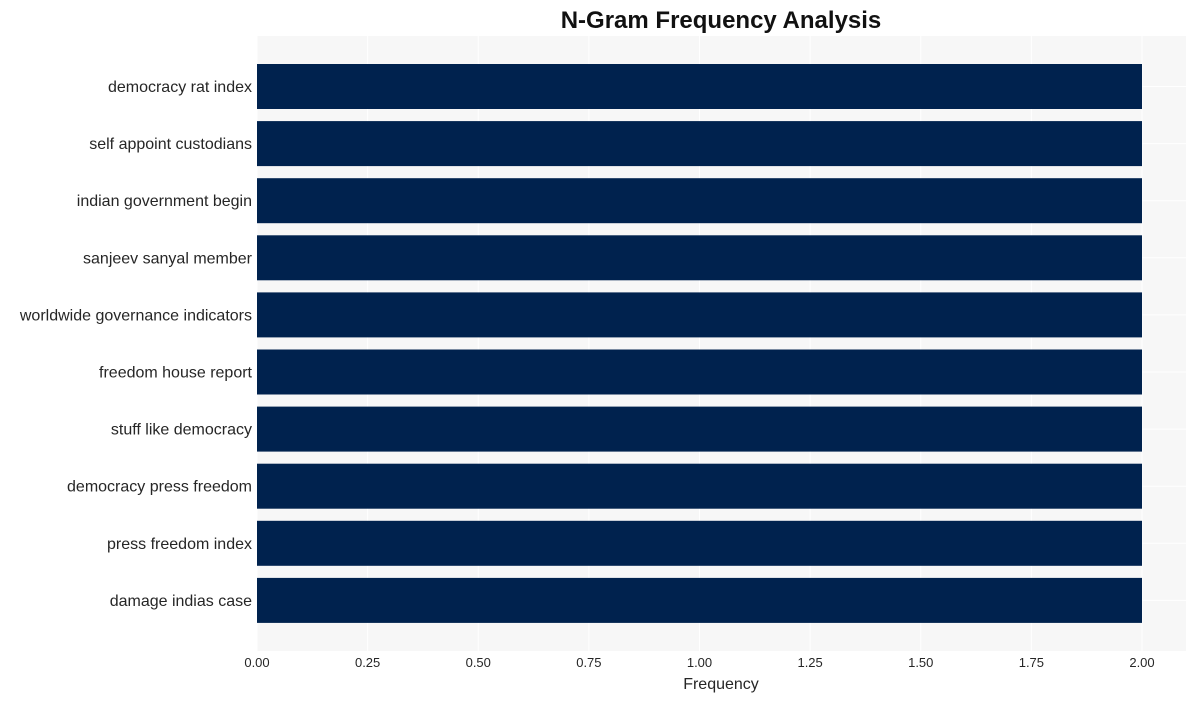 This screenshot has width=1196, height=701. What do you see at coordinates (1141, 662) in the screenshot?
I see `x-tick-label: 2.00` at bounding box center [1141, 662].